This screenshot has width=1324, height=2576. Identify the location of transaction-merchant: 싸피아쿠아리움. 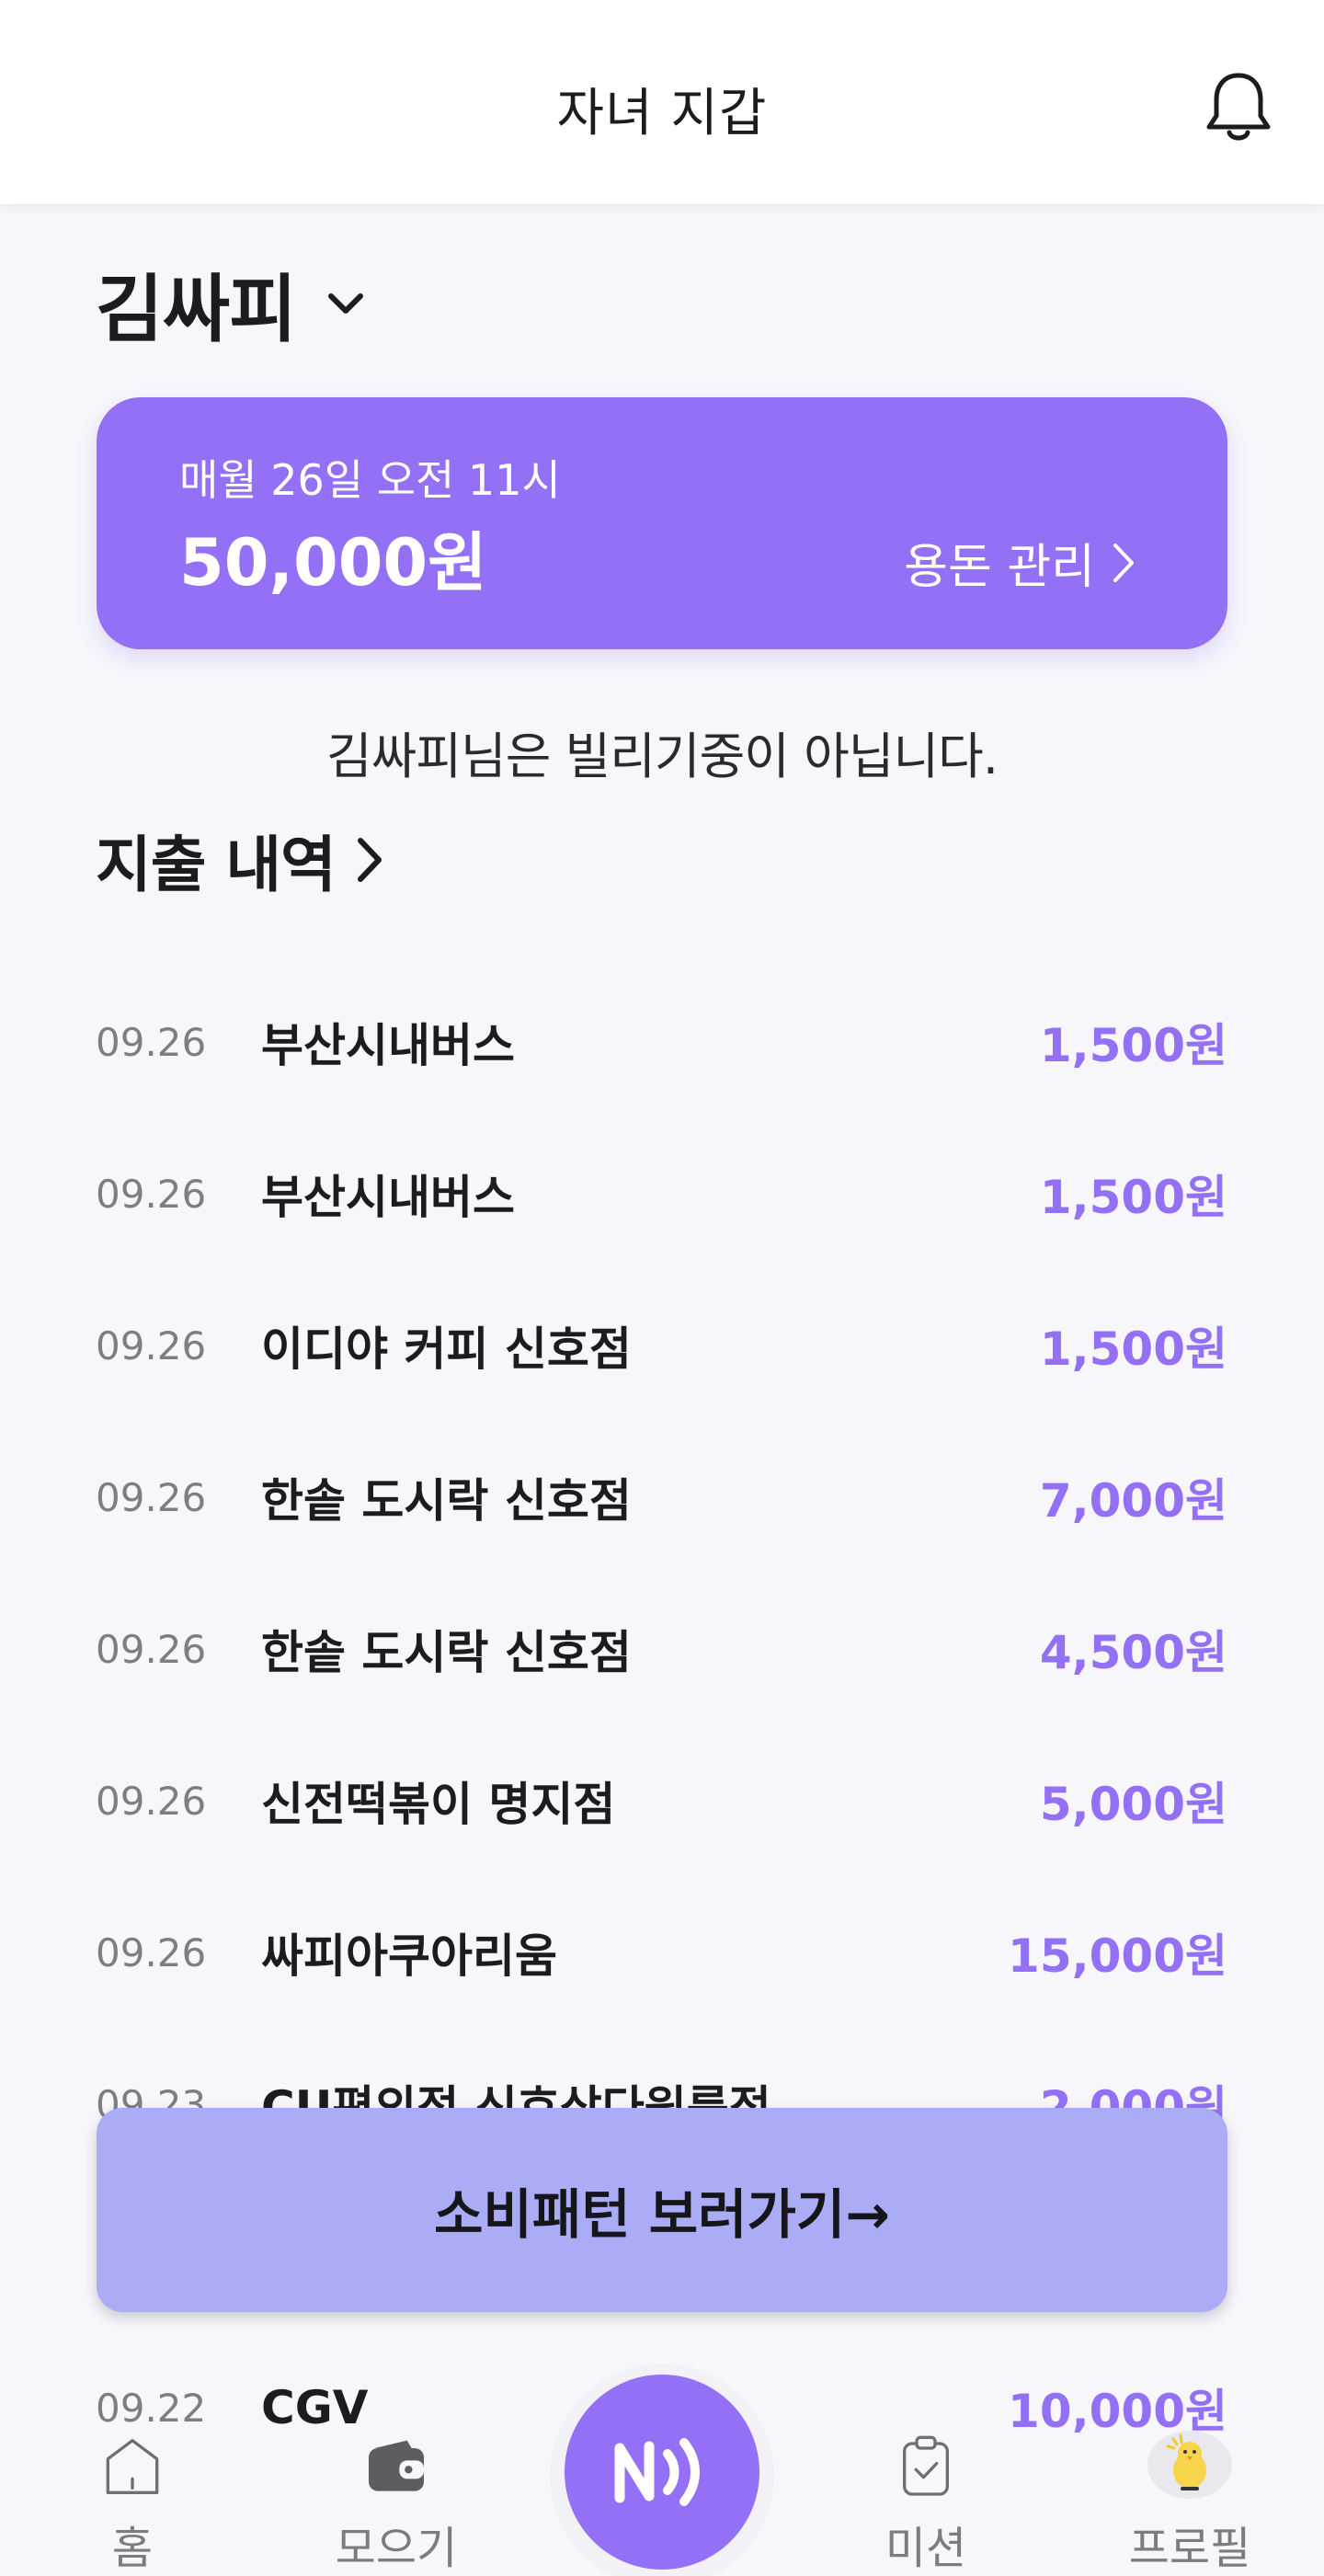
(409, 1956).